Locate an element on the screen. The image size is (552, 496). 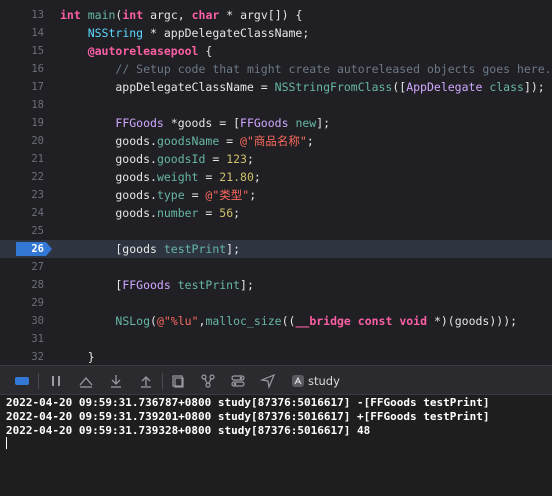
code-line: 14 NSString * appDelegateClassName; is located at coordinates (276, 33).